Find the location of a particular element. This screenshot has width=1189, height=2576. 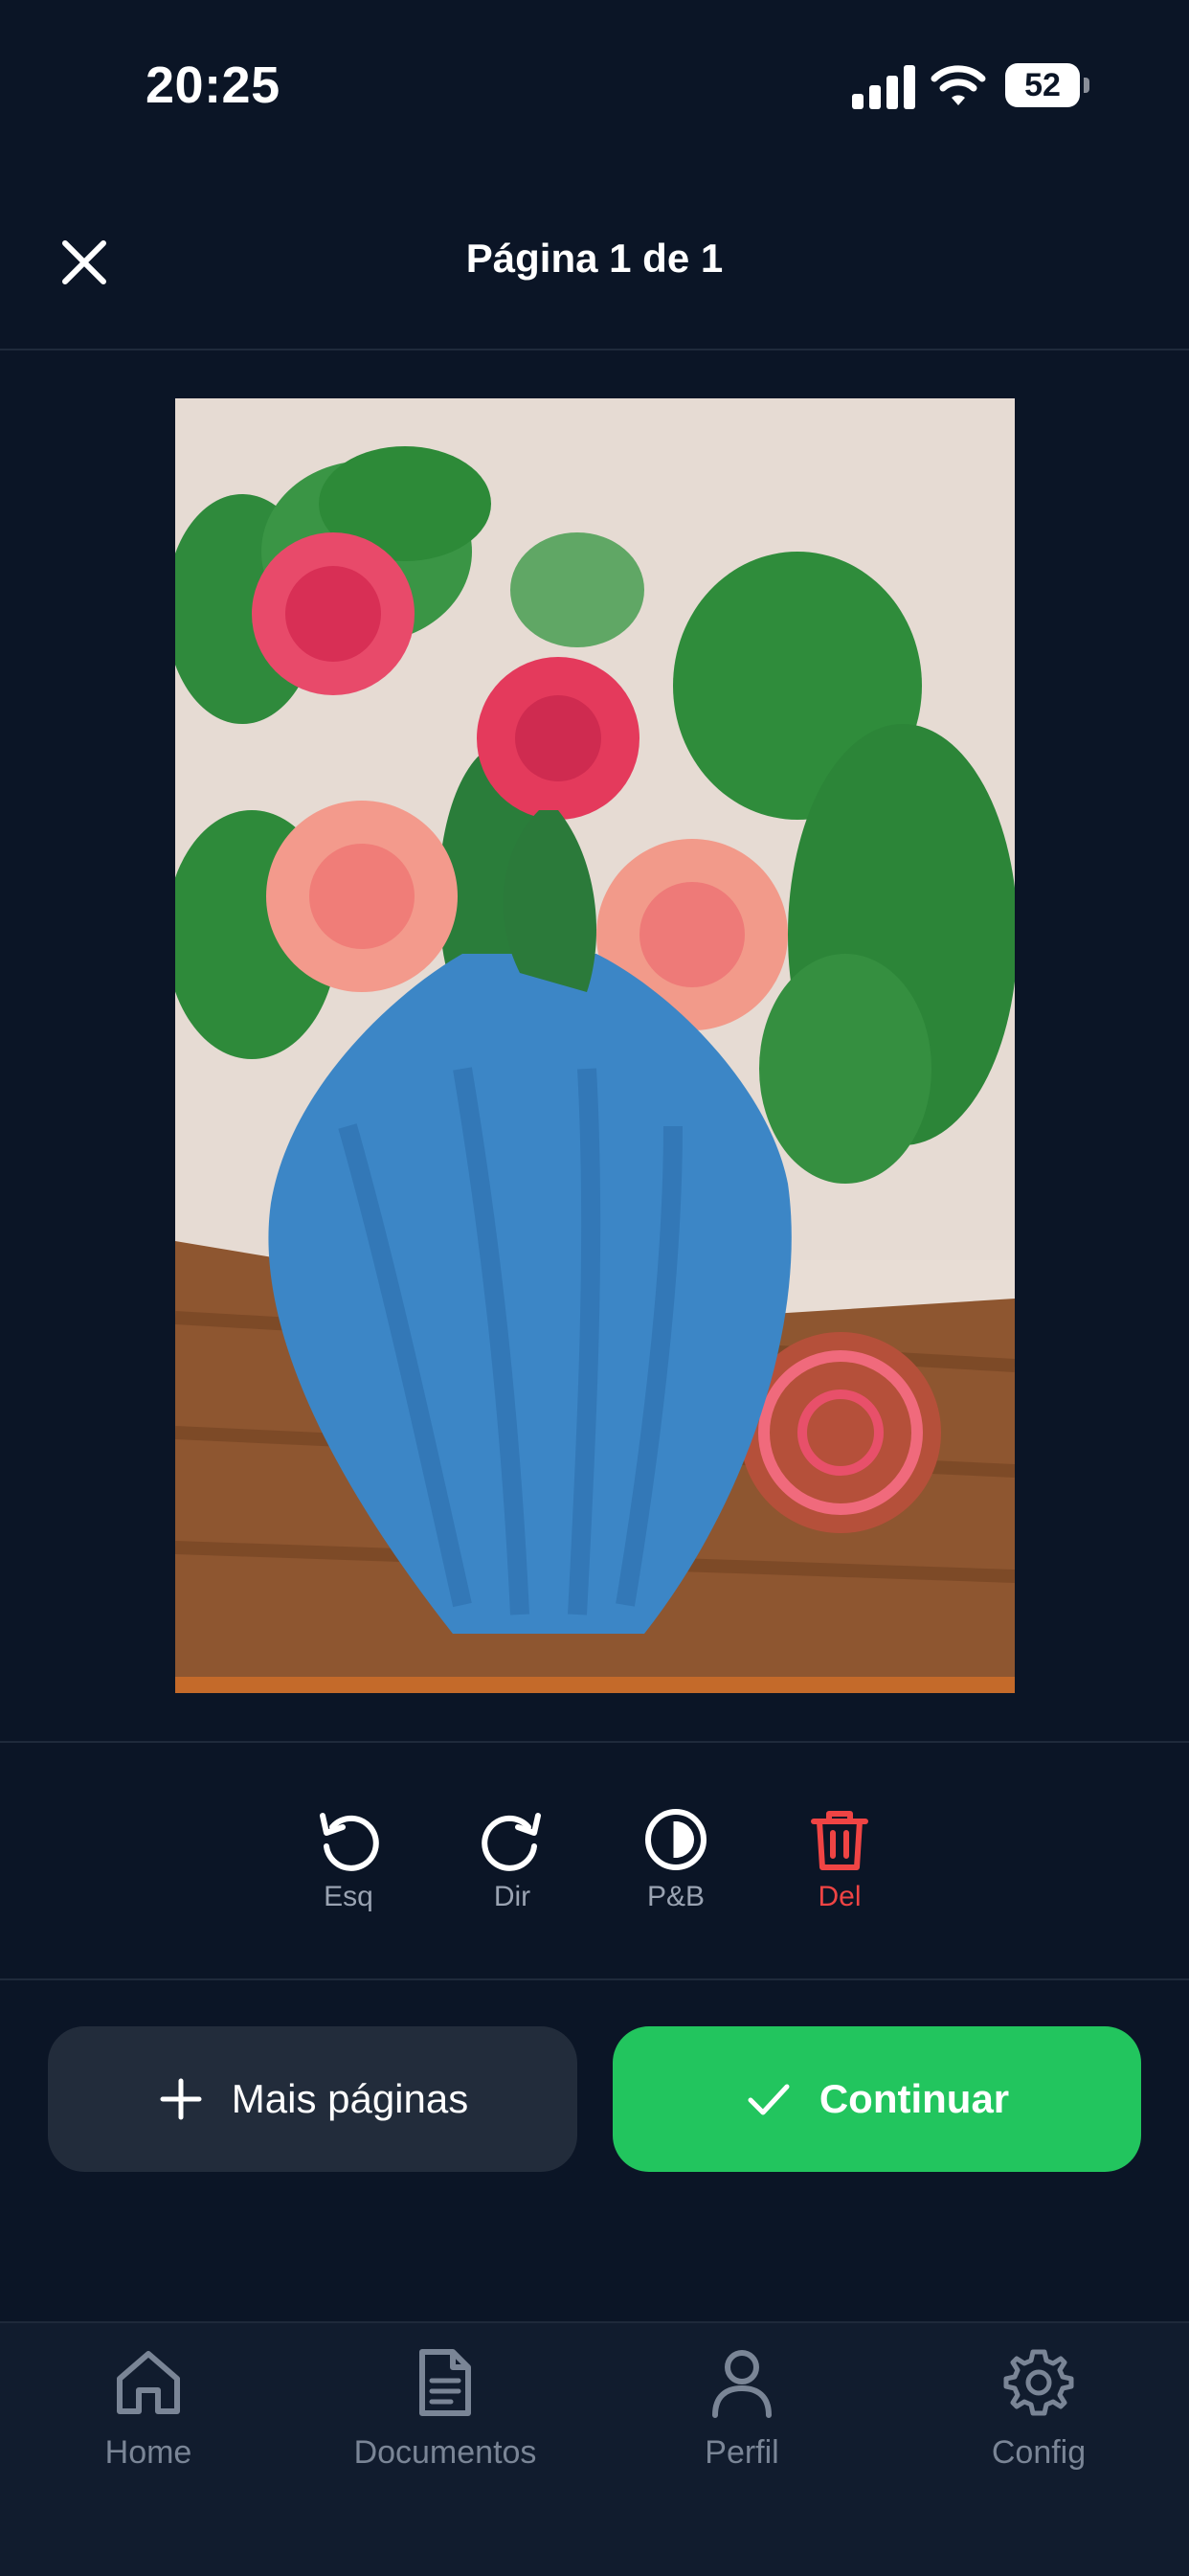

rotate-right-button: Dir is located at coordinates (512, 1859).